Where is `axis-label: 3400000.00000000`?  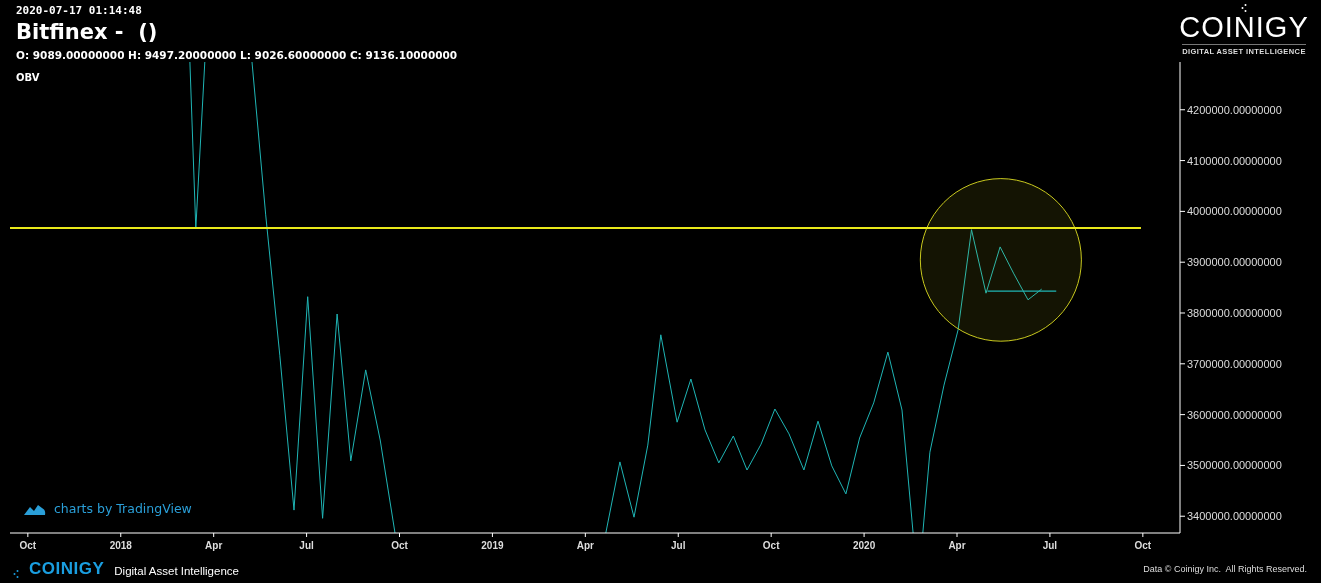 axis-label: 3400000.00000000 is located at coordinates (1234, 516).